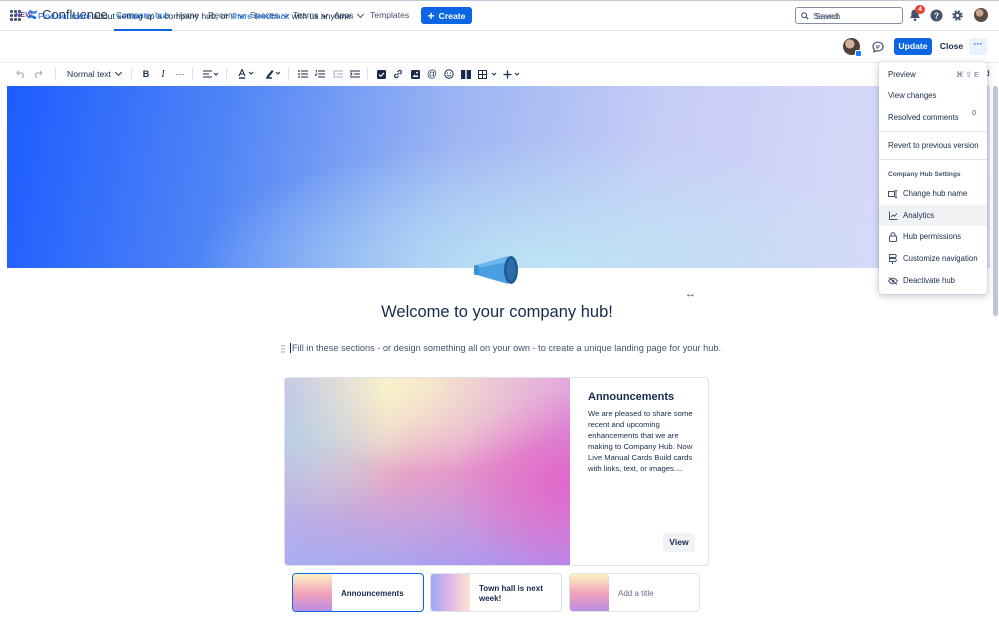 Image resolution: width=999 pixels, height=635 pixels. I want to click on card-tab-add-title: Add a title, so click(634, 592).